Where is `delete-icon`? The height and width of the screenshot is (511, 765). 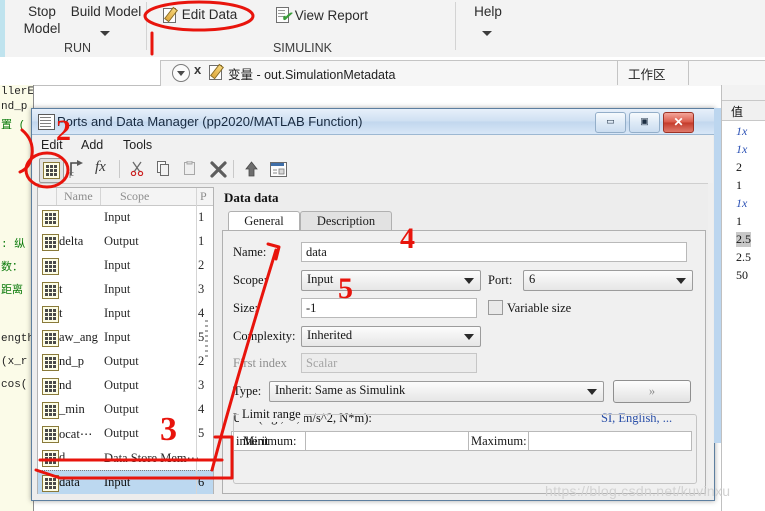 delete-icon is located at coordinates (218, 169).